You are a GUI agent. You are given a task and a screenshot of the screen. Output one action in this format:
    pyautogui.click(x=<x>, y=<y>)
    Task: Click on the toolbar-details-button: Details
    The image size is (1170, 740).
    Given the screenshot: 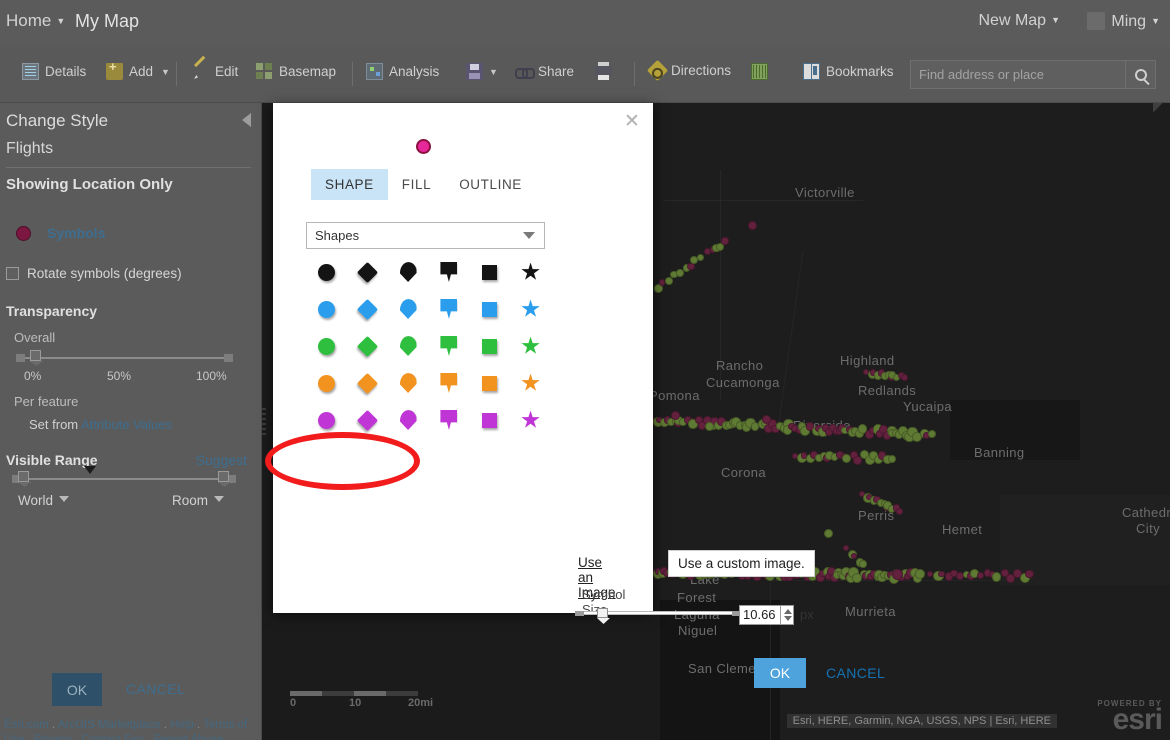 What is the action you would take?
    pyautogui.click(x=54, y=71)
    